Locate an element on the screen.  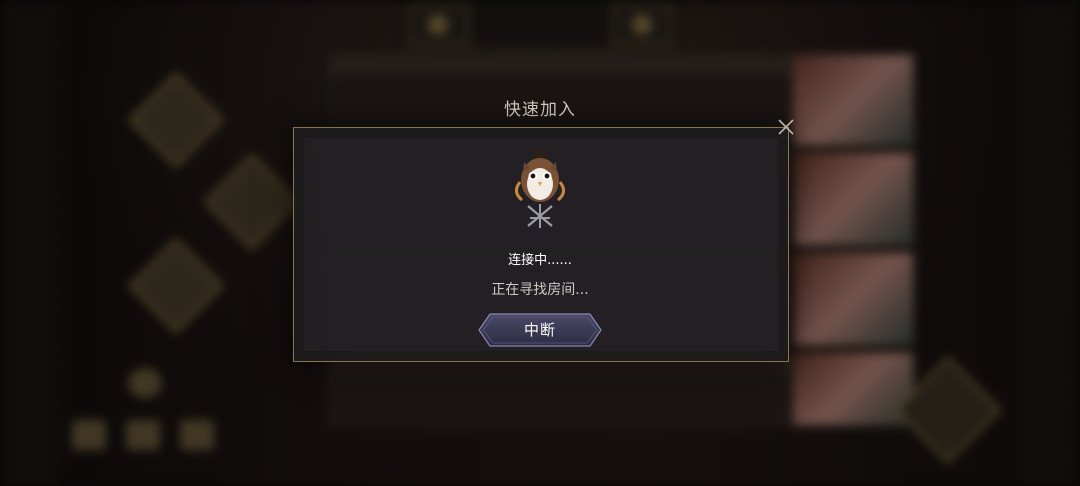
close-icon is located at coordinates (786, 127).